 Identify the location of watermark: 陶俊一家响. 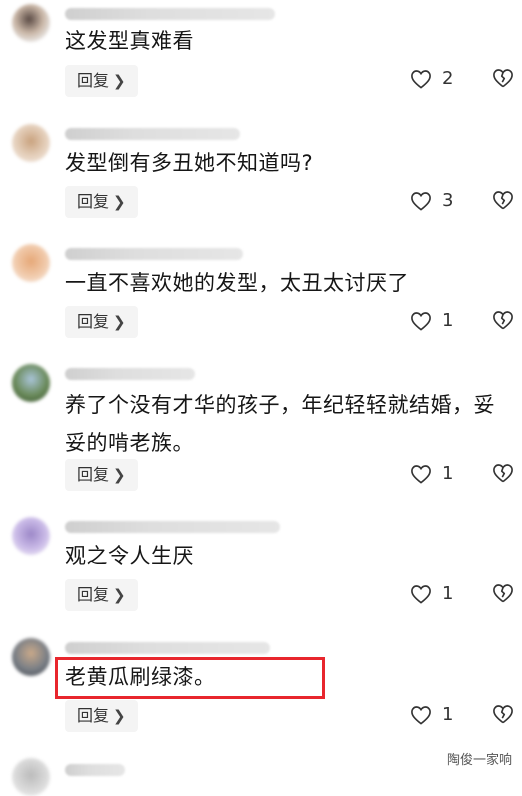
(479, 758).